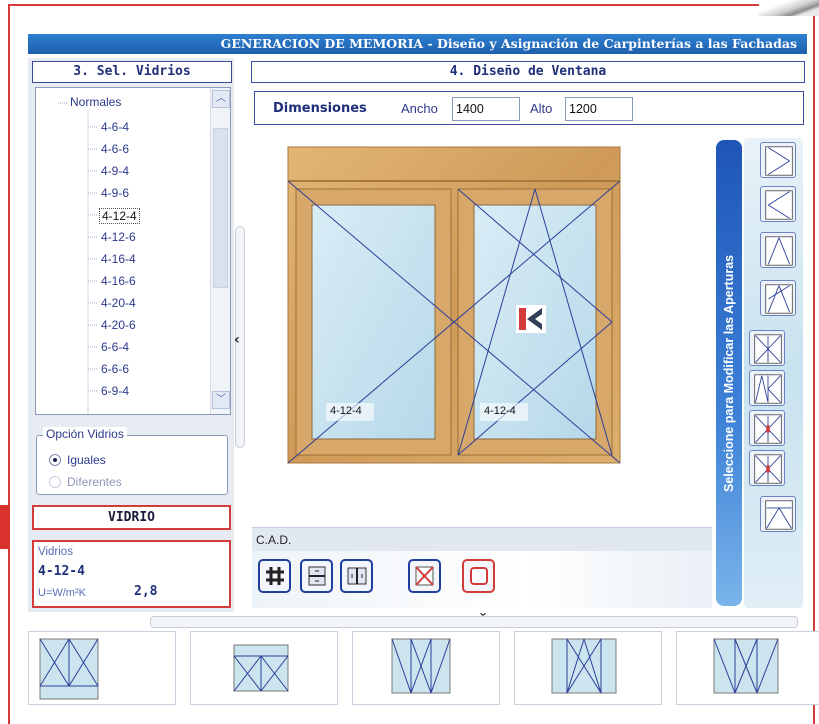 The height and width of the screenshot is (724, 819). I want to click on vidrios-value: 4-12-4, so click(61, 571).